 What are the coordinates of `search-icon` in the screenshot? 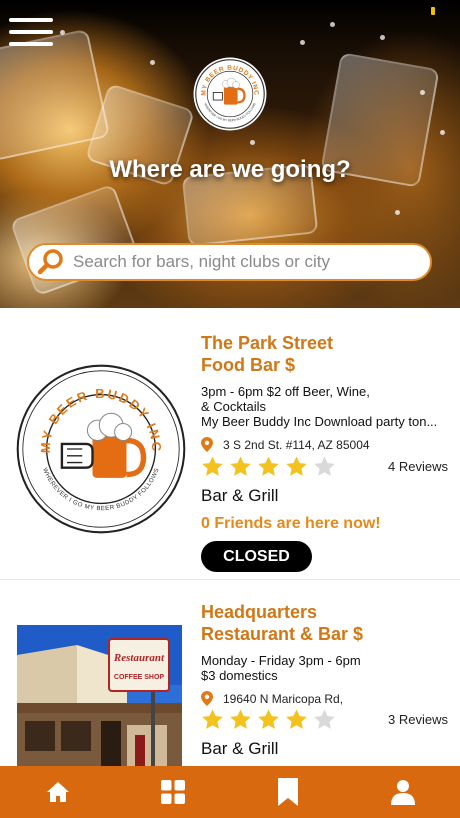 It's located at (50, 262).